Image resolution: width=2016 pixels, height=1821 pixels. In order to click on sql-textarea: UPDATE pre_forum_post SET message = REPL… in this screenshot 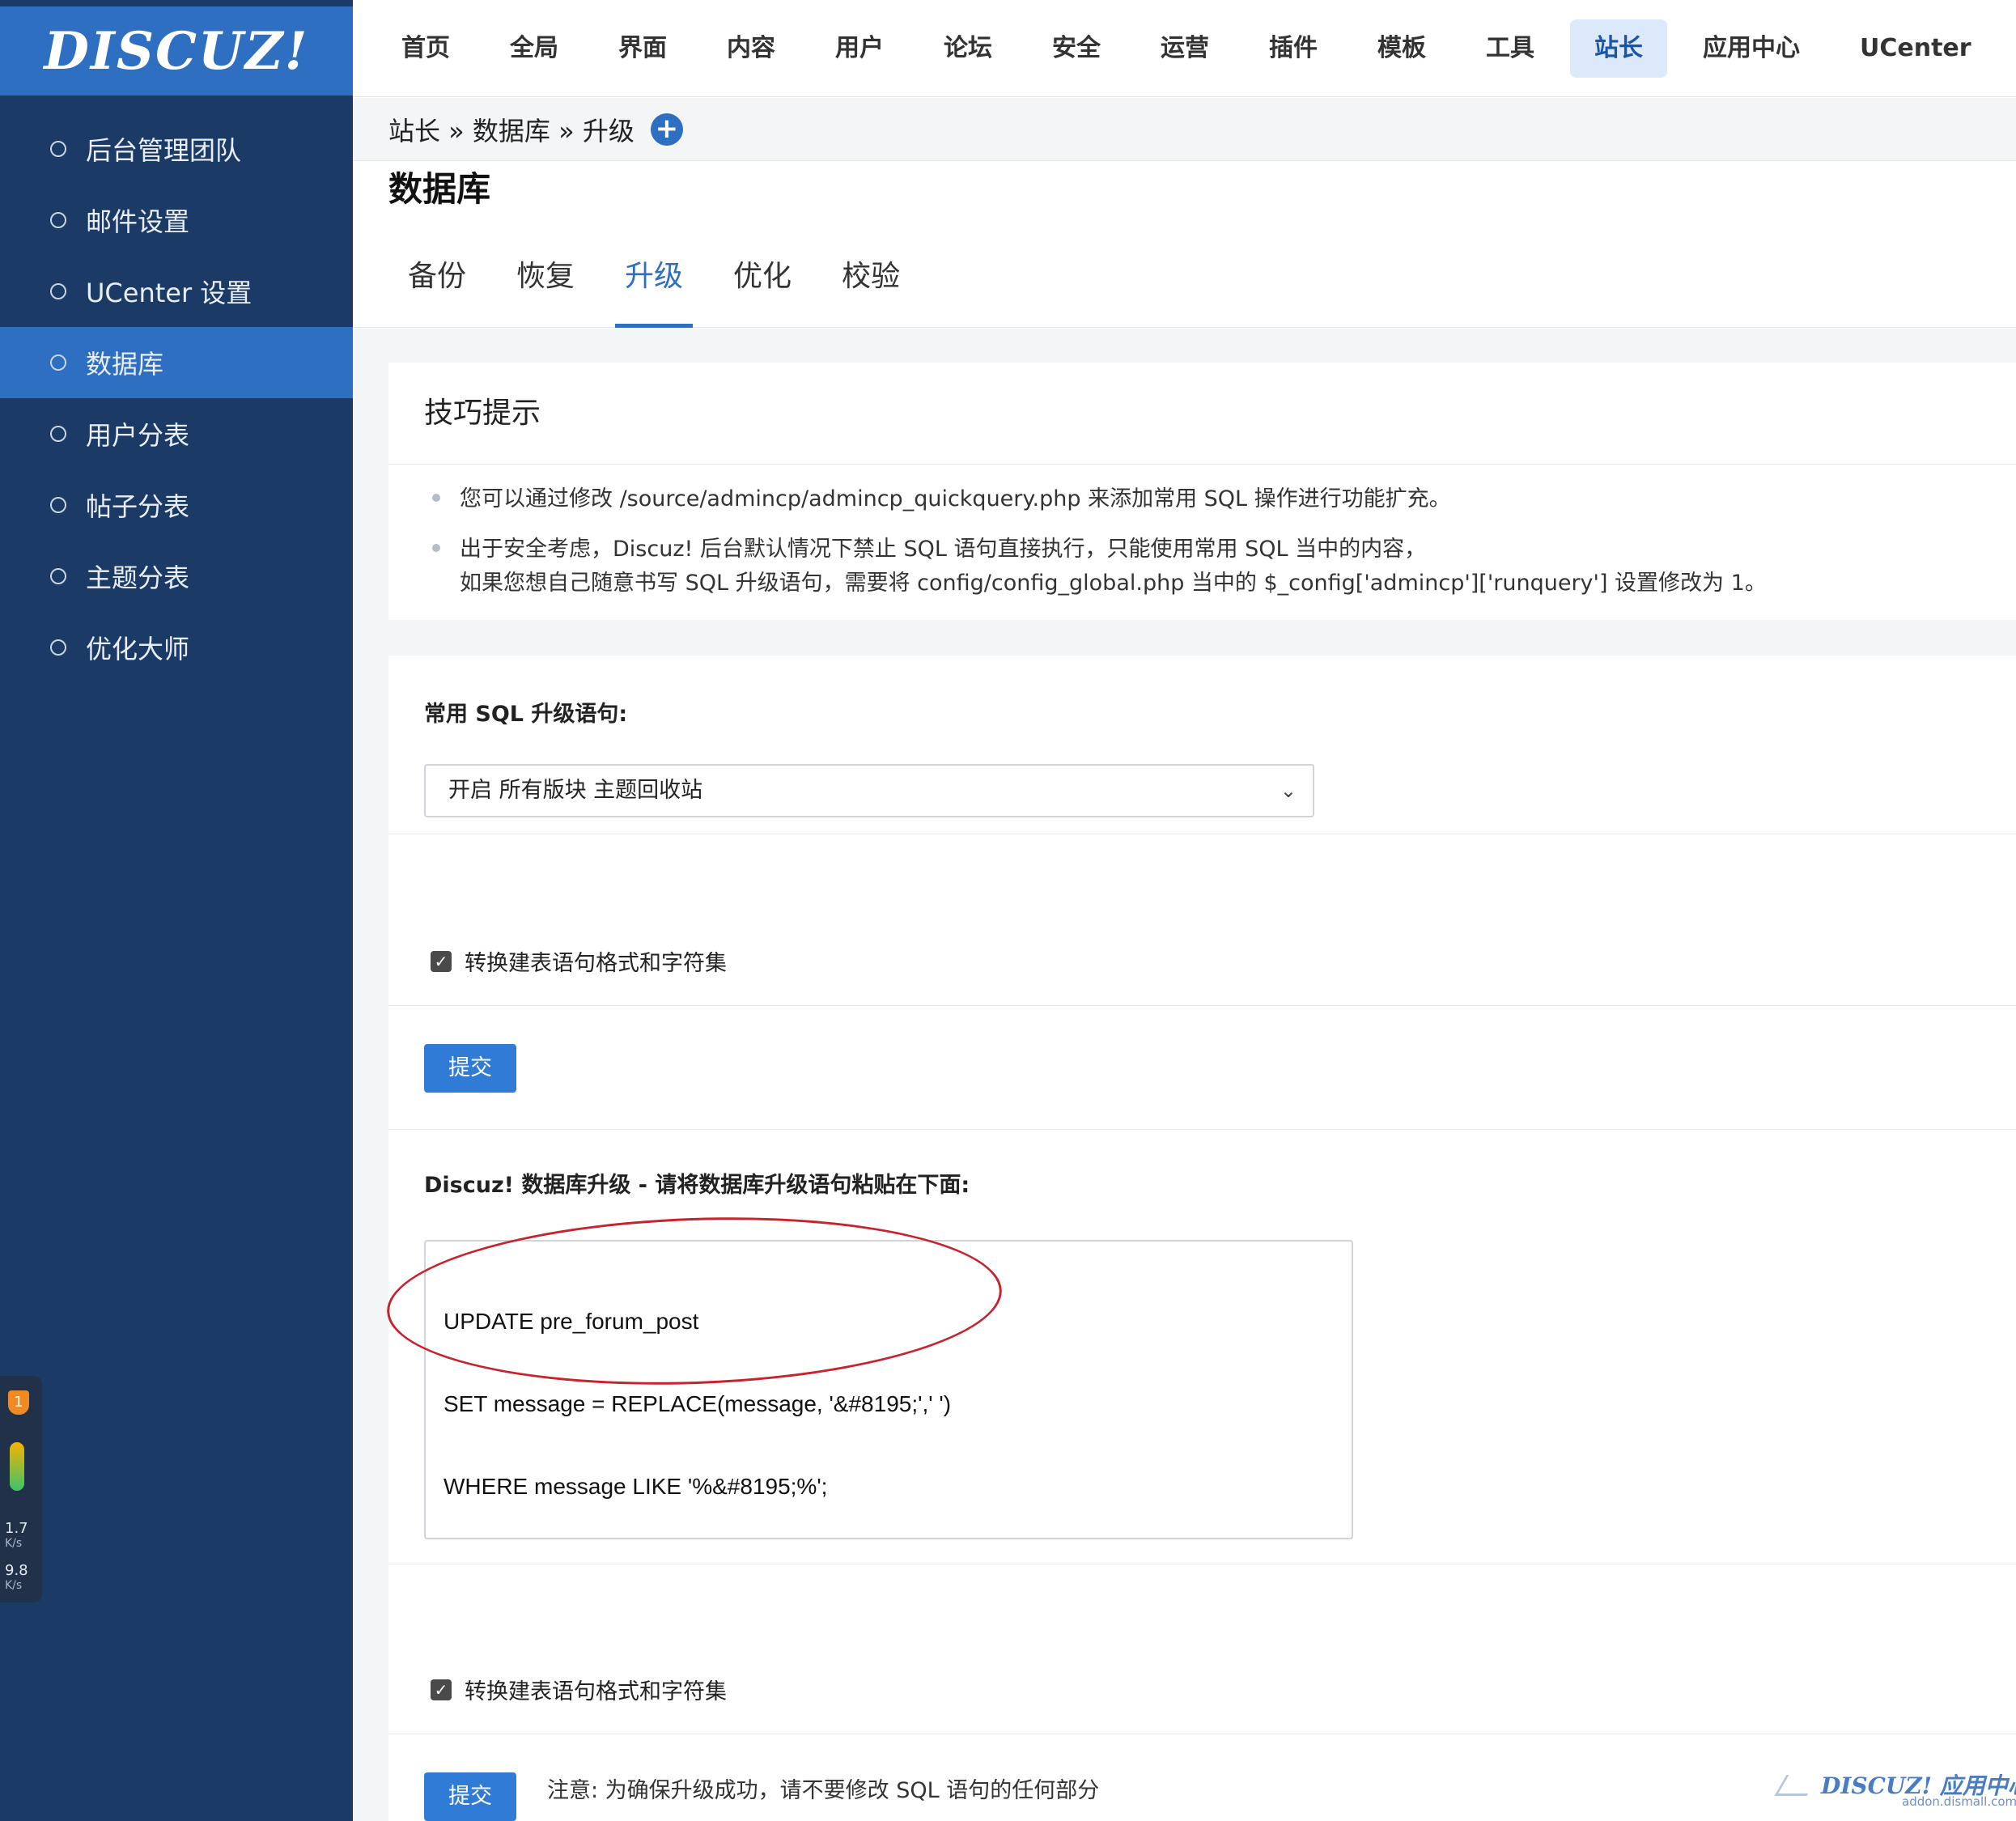, I will do `click(888, 1389)`.